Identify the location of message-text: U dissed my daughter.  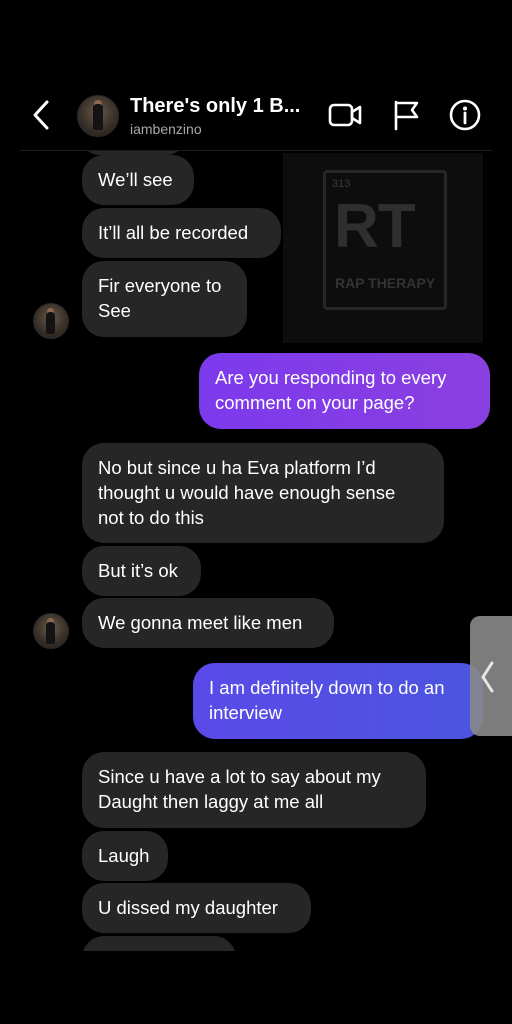
(188, 907).